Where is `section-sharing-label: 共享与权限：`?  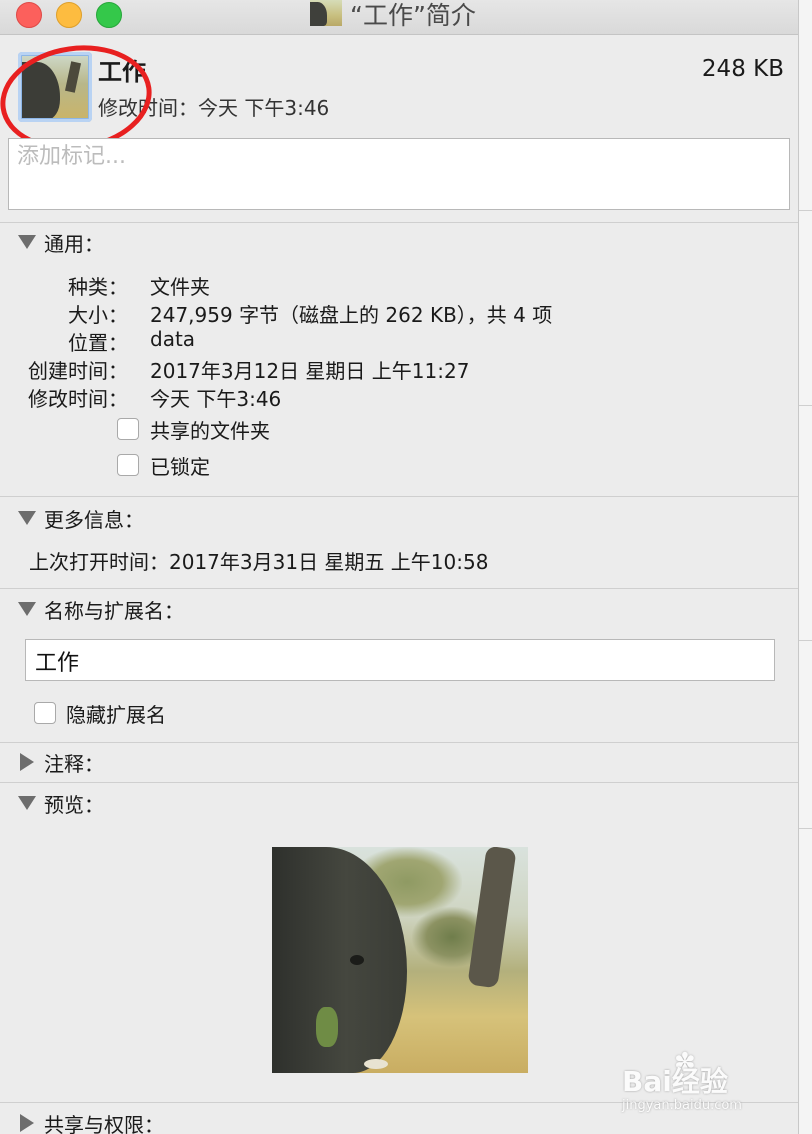 section-sharing-label: 共享与权限： is located at coordinates (104, 1123).